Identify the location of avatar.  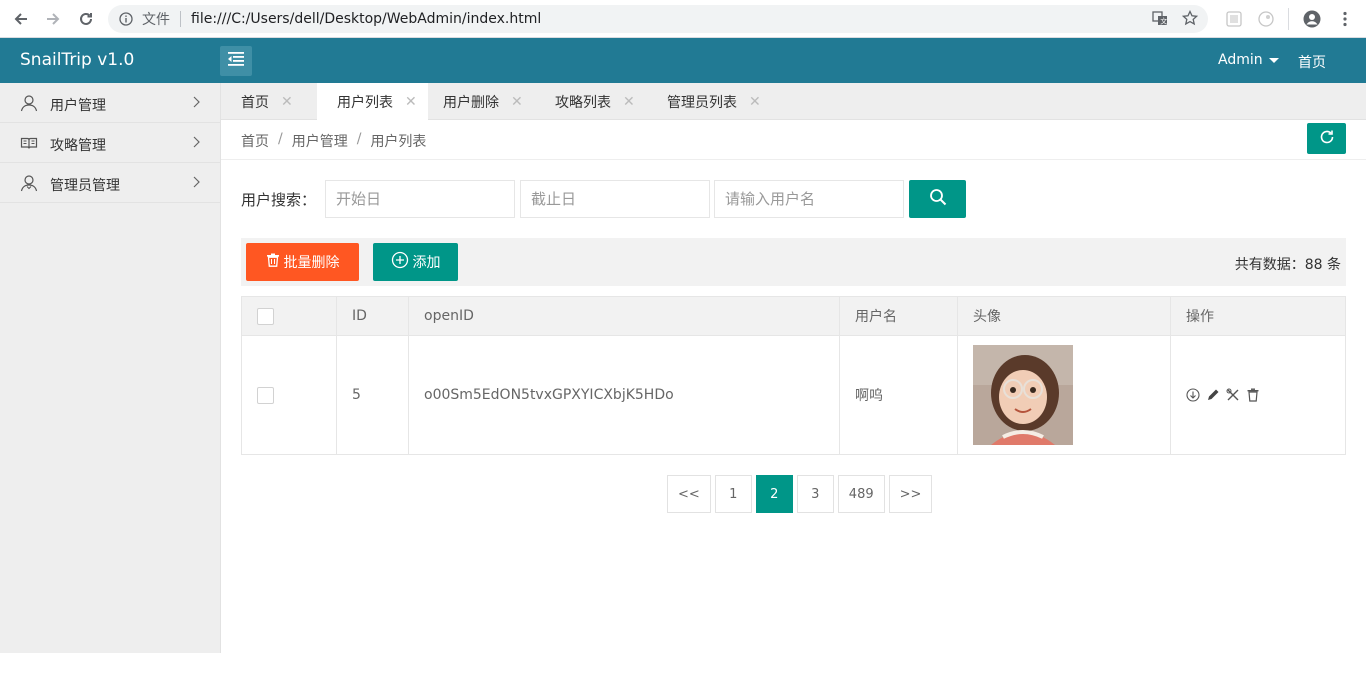
(1023, 395).